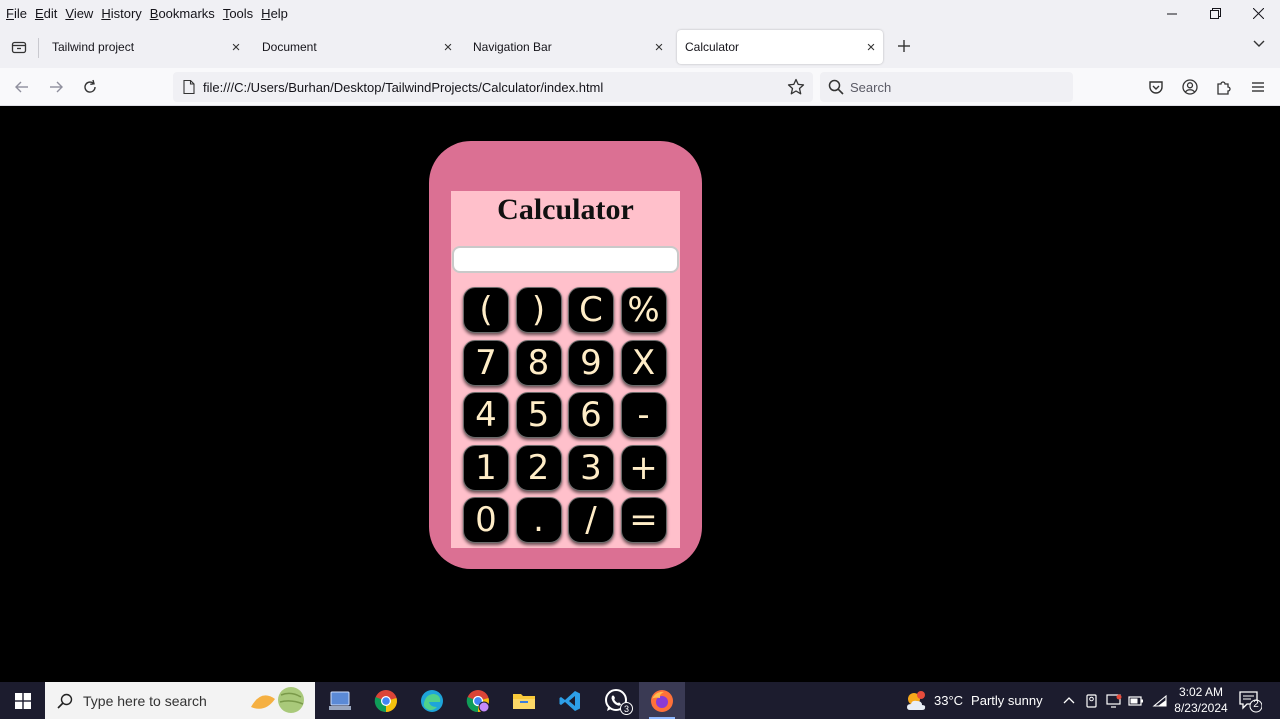  I want to click on pocket-button, so click(1156, 87).